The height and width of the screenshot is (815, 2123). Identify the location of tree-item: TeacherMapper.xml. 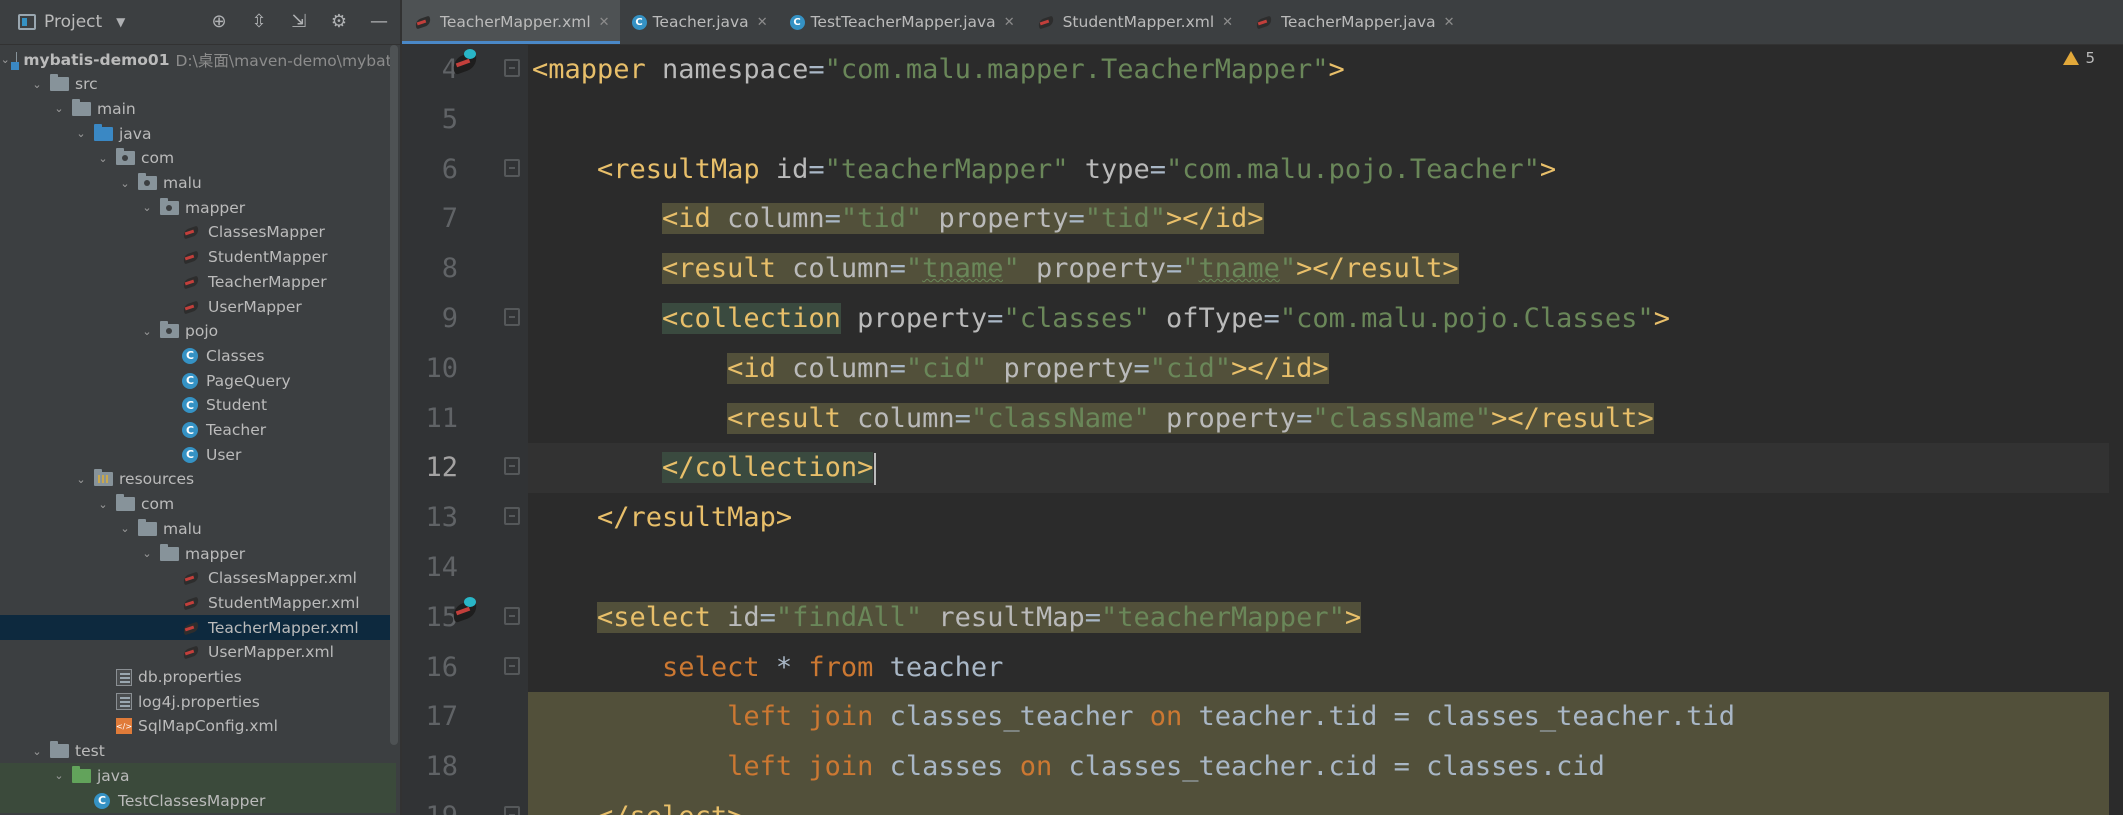
(198, 628).